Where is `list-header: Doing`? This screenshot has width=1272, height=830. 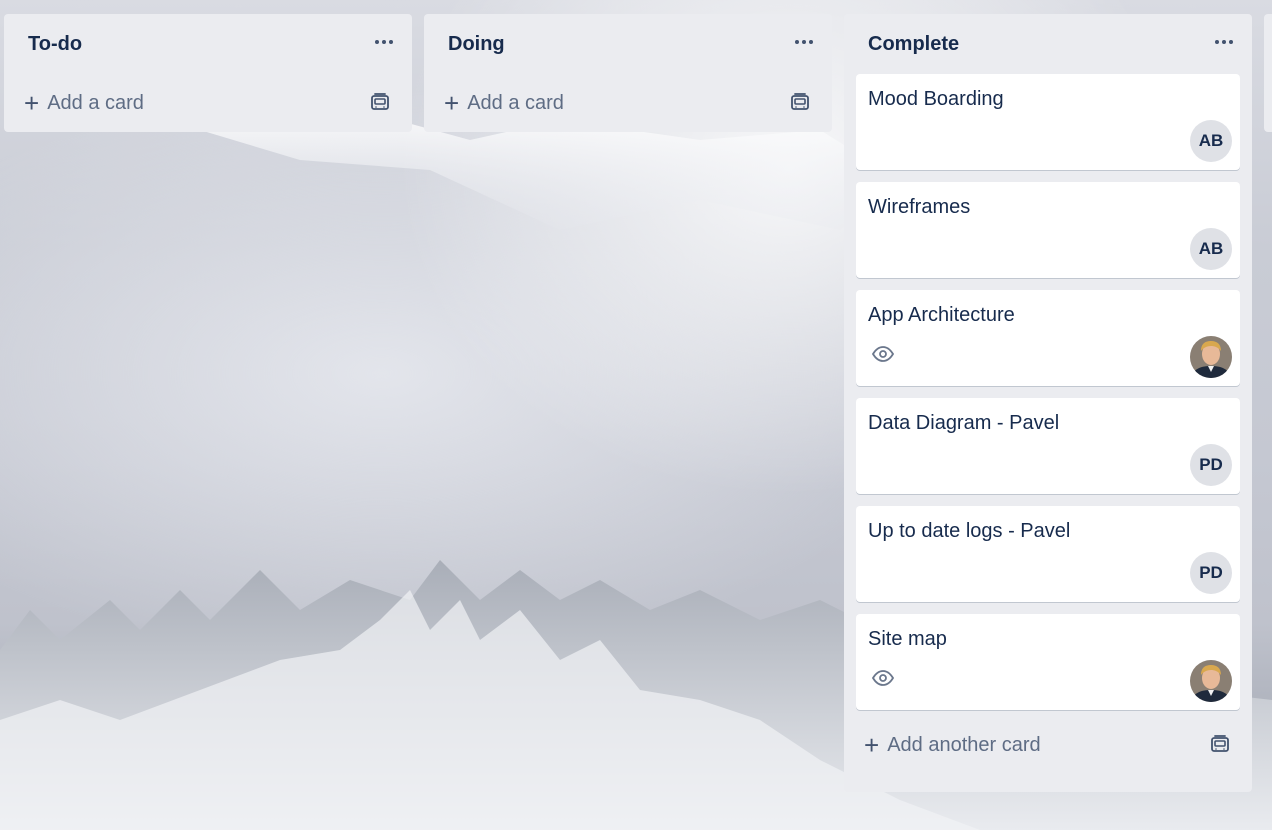 list-header: Doing is located at coordinates (628, 44).